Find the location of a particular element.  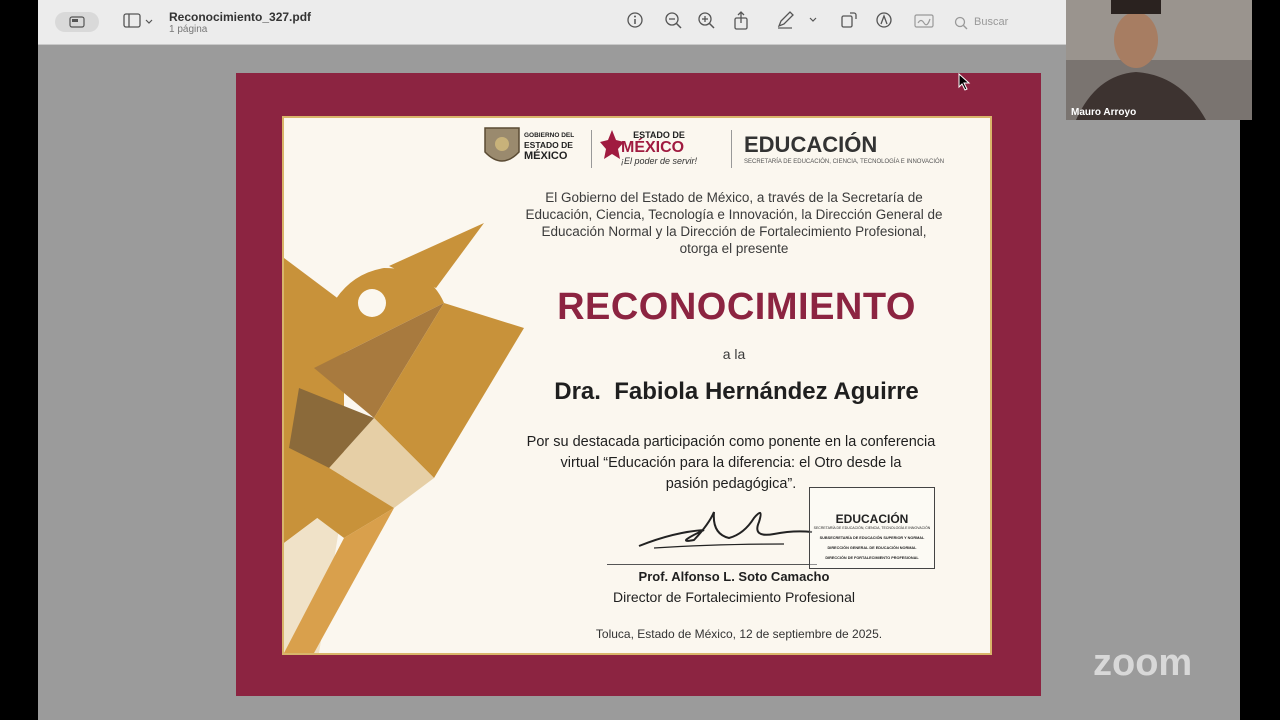

sign-button is located at coordinates (925, 22).